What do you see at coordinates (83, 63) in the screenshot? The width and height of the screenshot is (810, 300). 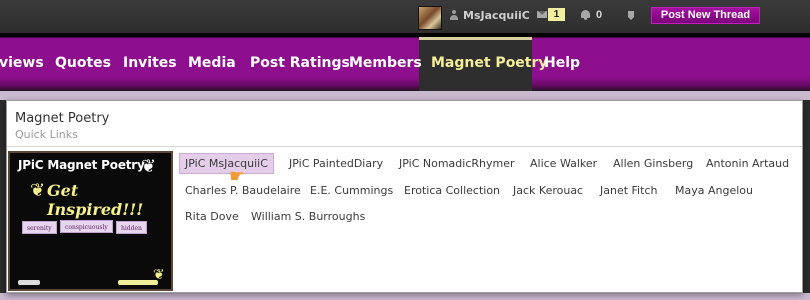 I see `nav-item-quotes: Quotes` at bounding box center [83, 63].